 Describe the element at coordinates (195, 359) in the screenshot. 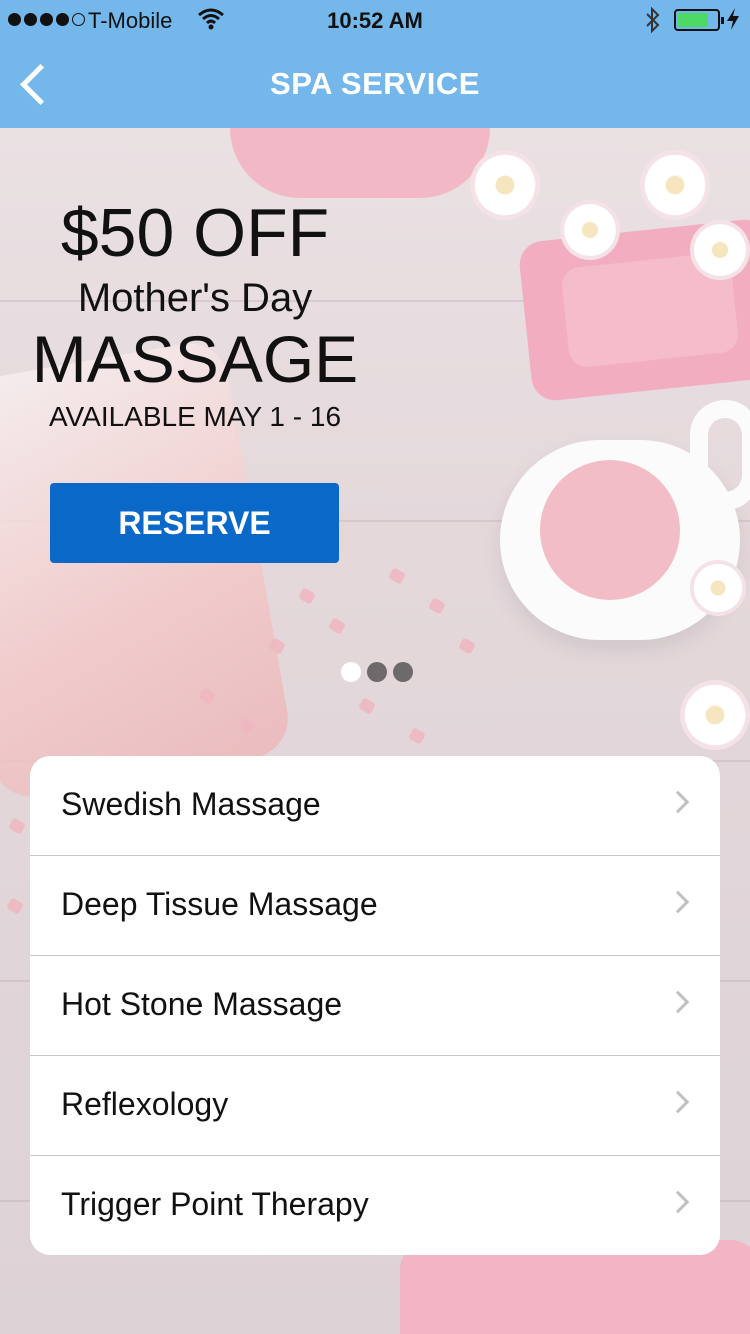

I see `promo-service: MASSAGE` at that location.